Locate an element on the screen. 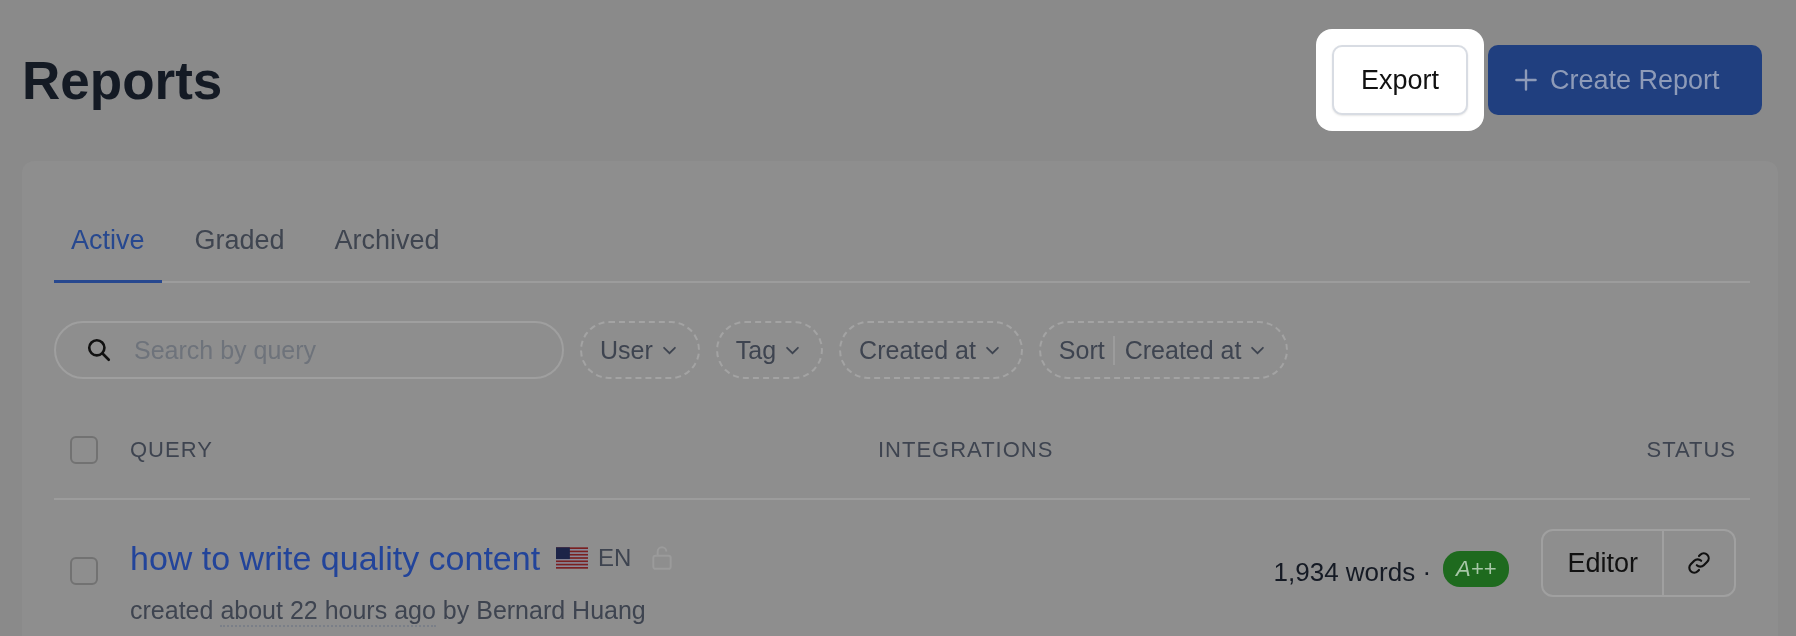 This screenshot has height=636, width=1796. tab: Active is located at coordinates (108, 254).